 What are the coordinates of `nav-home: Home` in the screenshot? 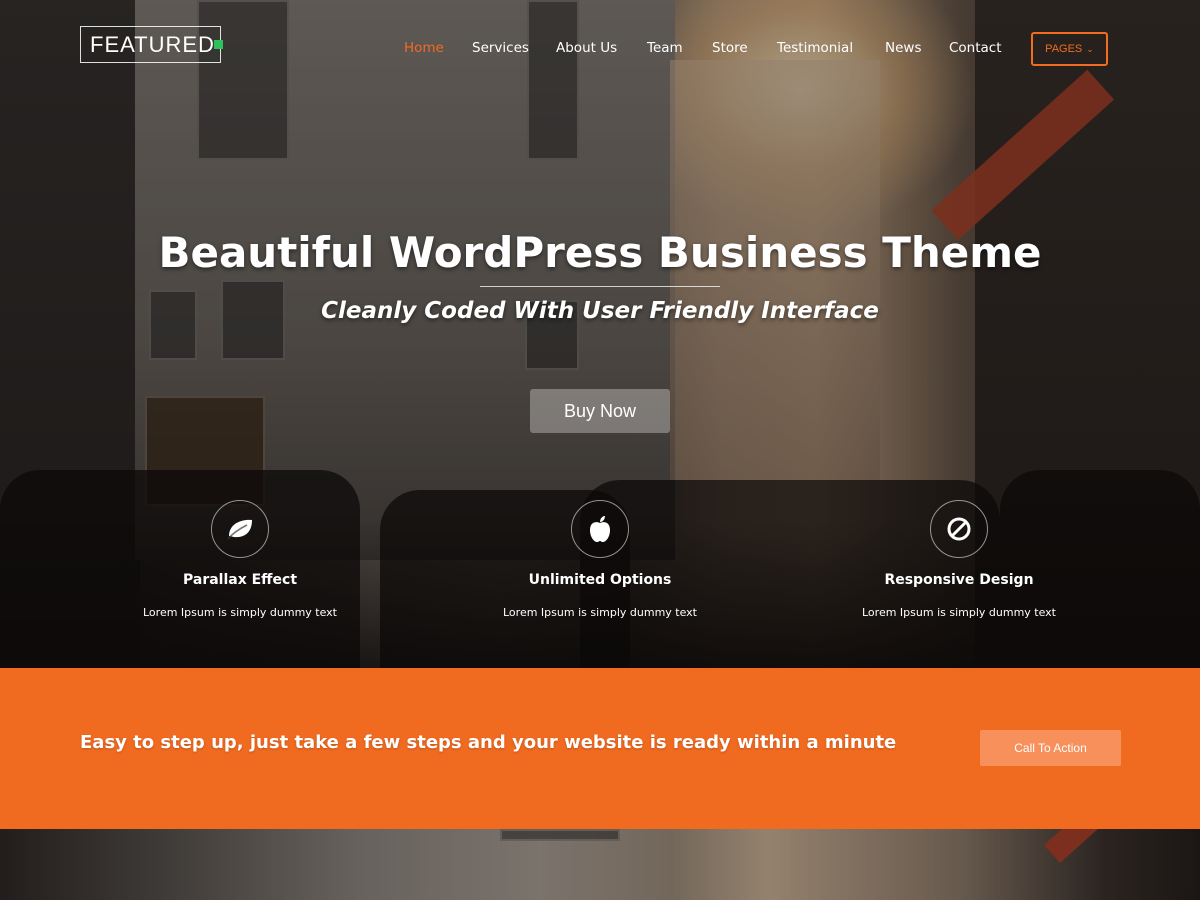 It's located at (424, 48).